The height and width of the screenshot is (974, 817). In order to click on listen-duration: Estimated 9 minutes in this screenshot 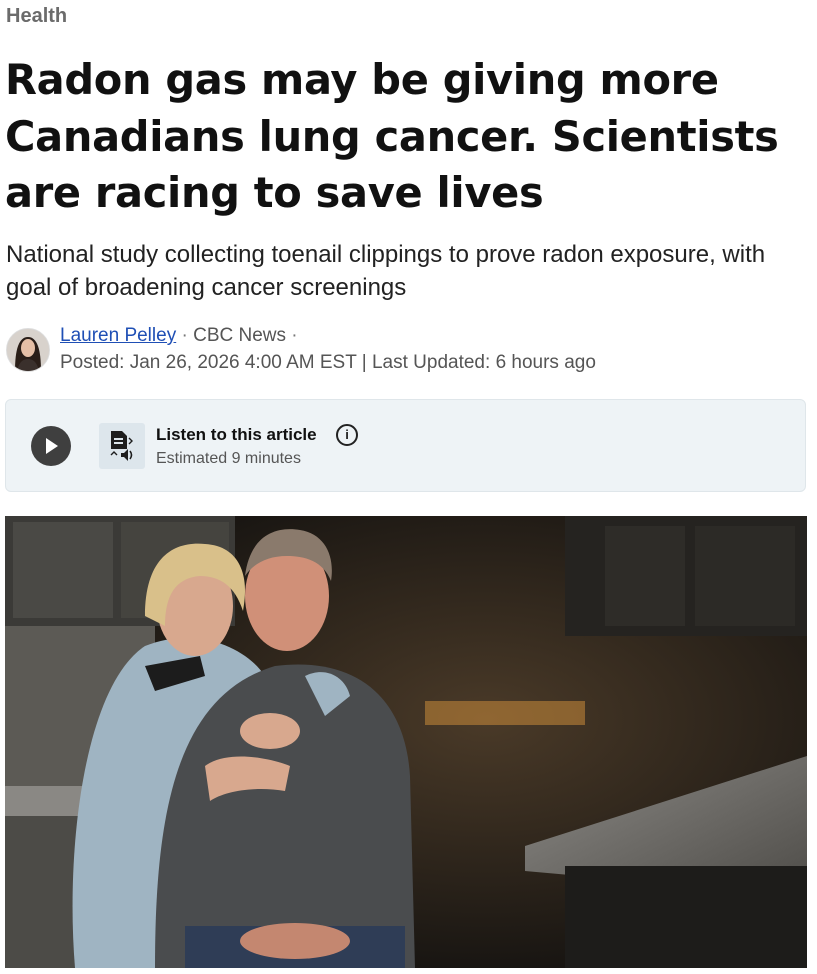, I will do `click(228, 458)`.